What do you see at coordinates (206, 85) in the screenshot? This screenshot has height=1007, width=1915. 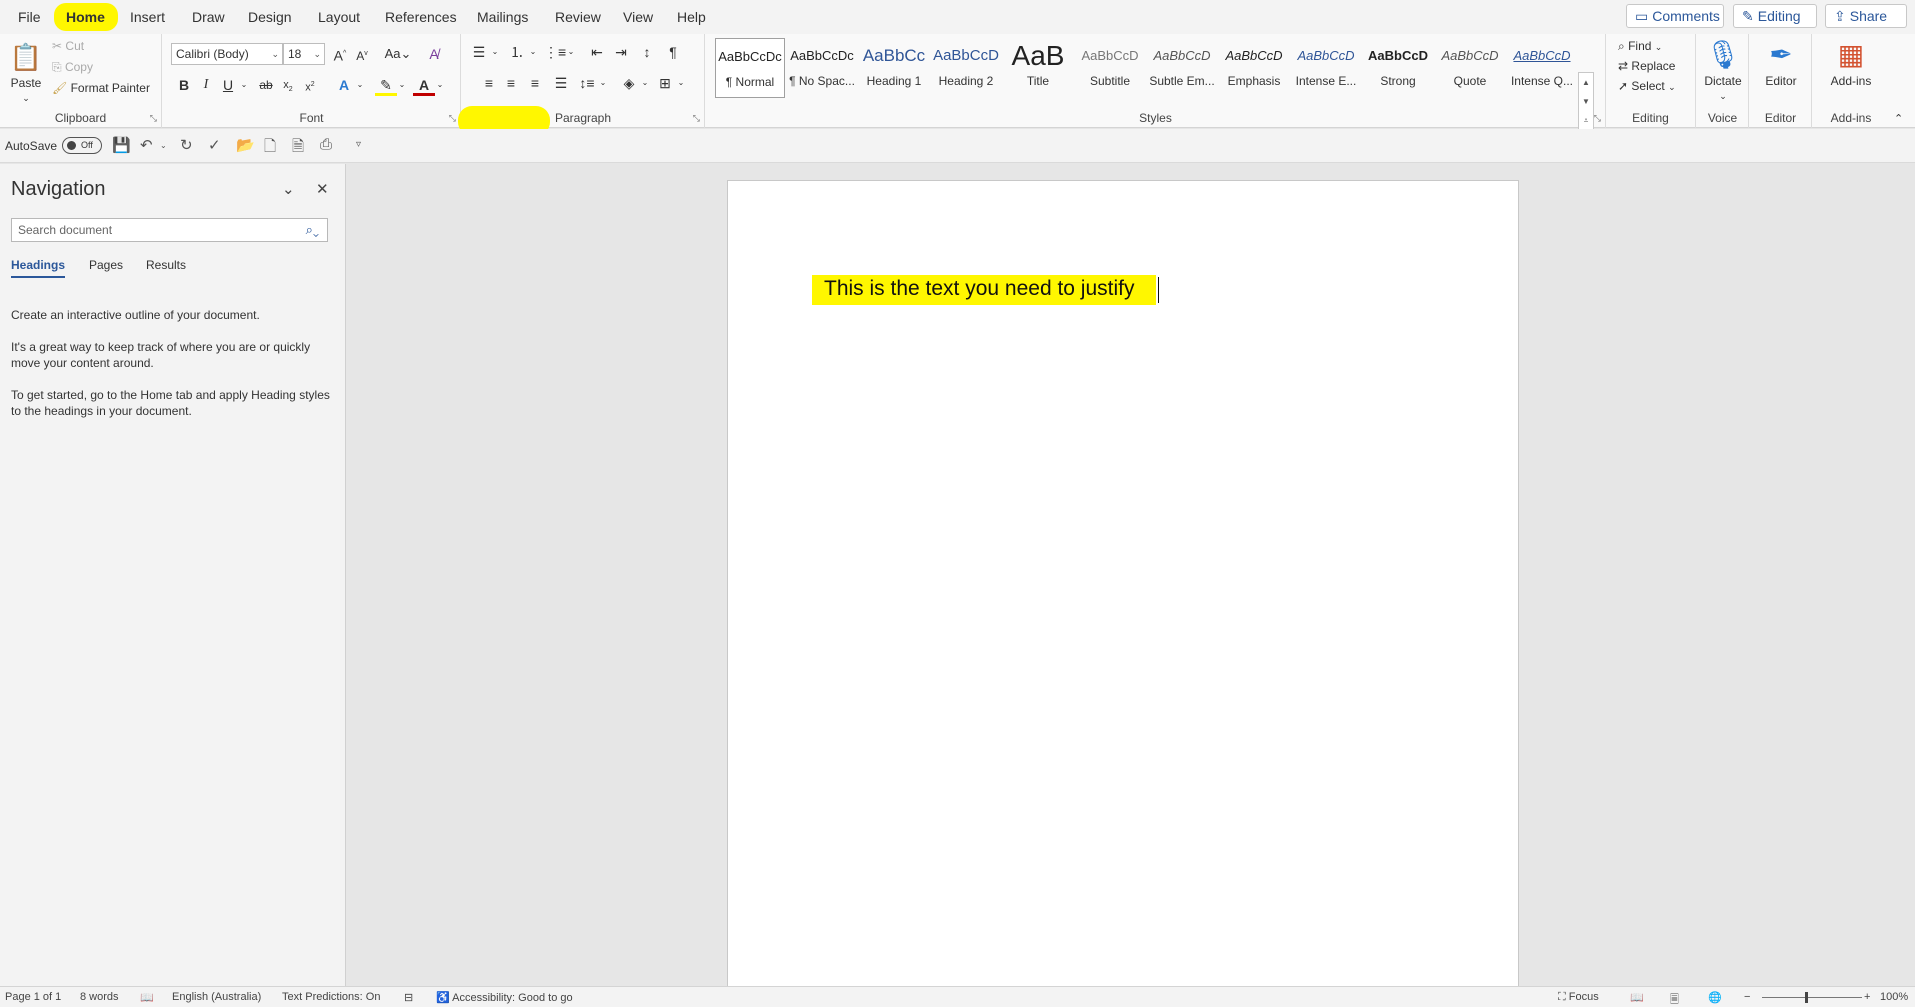 I see `italic-icon: I` at bounding box center [206, 85].